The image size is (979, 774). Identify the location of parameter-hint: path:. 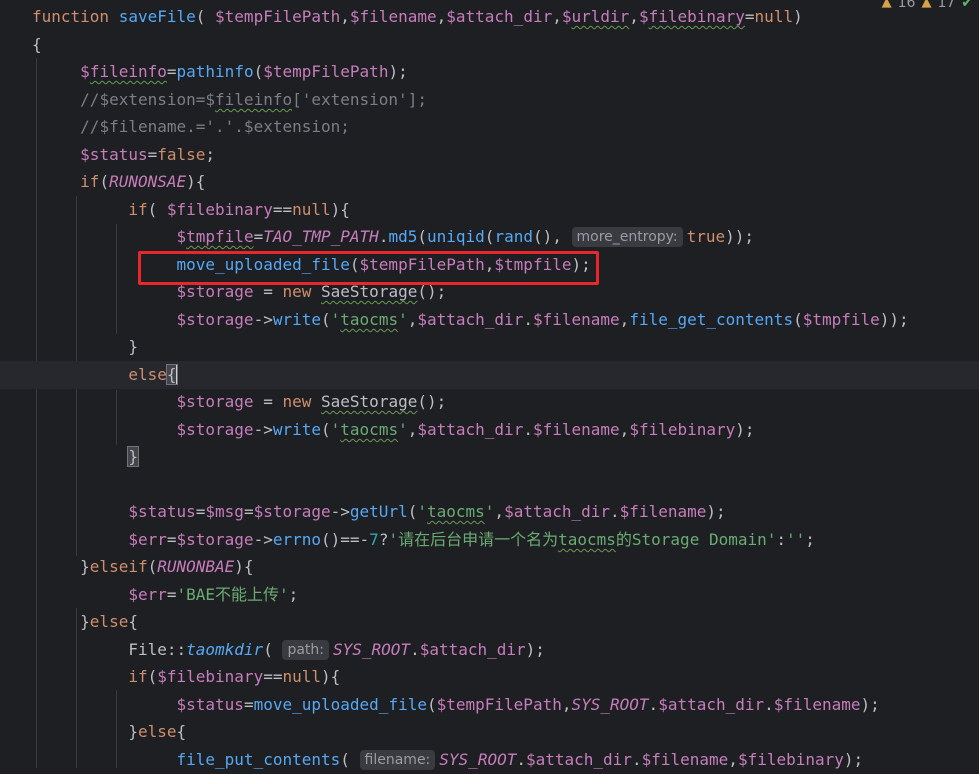
(305, 650).